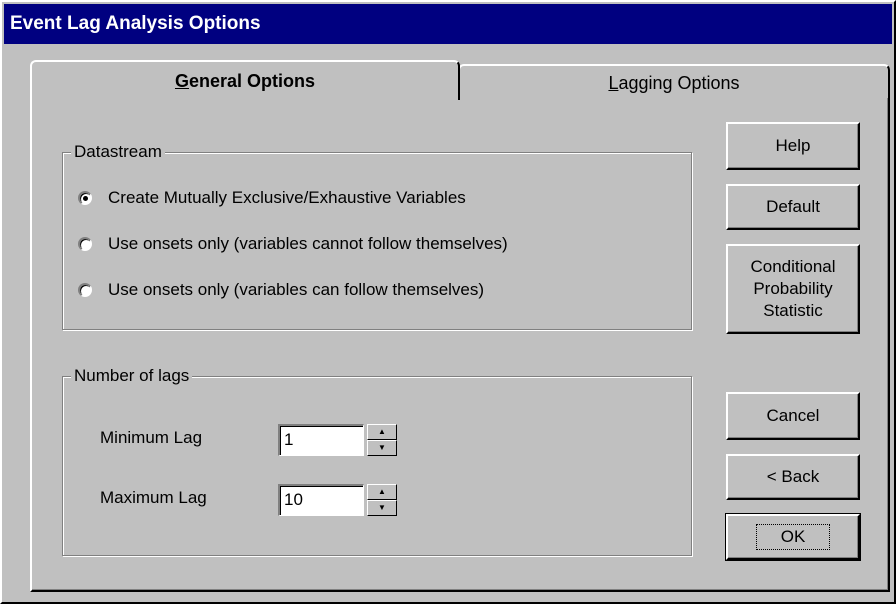 Image resolution: width=896 pixels, height=604 pixels. I want to click on default-button: Default, so click(793, 207).